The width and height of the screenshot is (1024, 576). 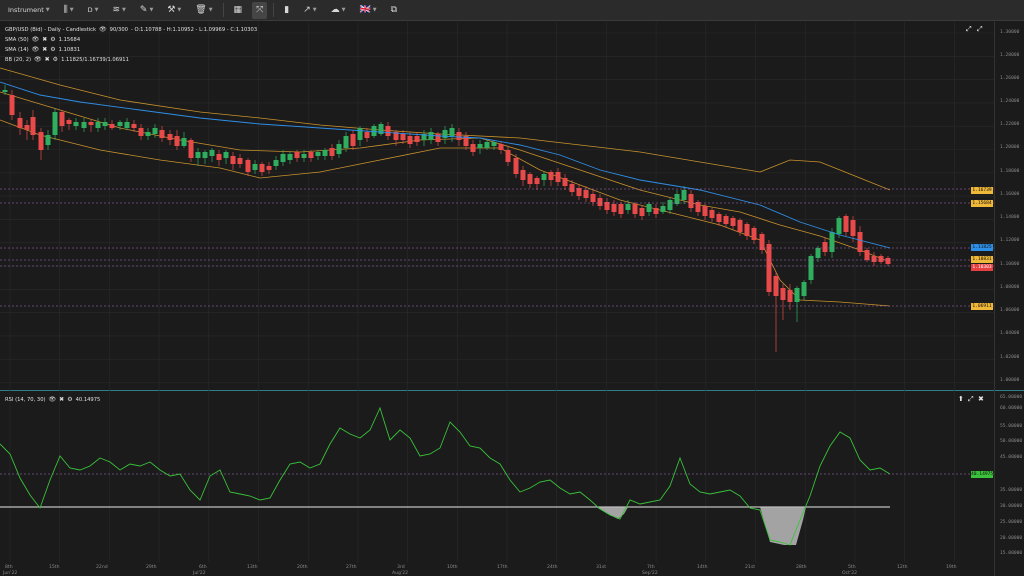 I want to click on rsi-legend: RSI (14, 70, 30) 👁 ✖ ⚙ 40.14975, so click(x=52, y=399).